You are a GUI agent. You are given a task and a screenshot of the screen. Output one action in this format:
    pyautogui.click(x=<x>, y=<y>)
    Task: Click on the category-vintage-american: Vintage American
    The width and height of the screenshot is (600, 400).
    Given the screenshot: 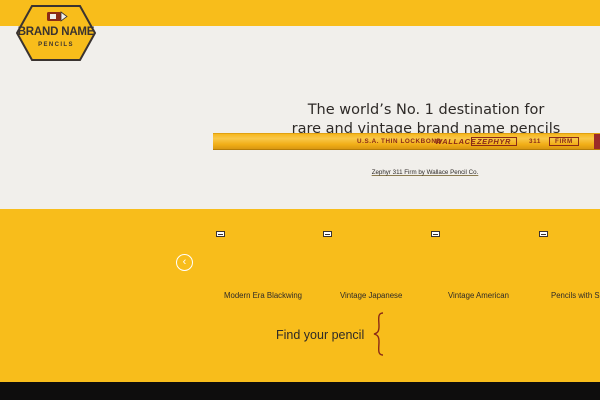 What is the action you would take?
    pyautogui.click(x=478, y=295)
    